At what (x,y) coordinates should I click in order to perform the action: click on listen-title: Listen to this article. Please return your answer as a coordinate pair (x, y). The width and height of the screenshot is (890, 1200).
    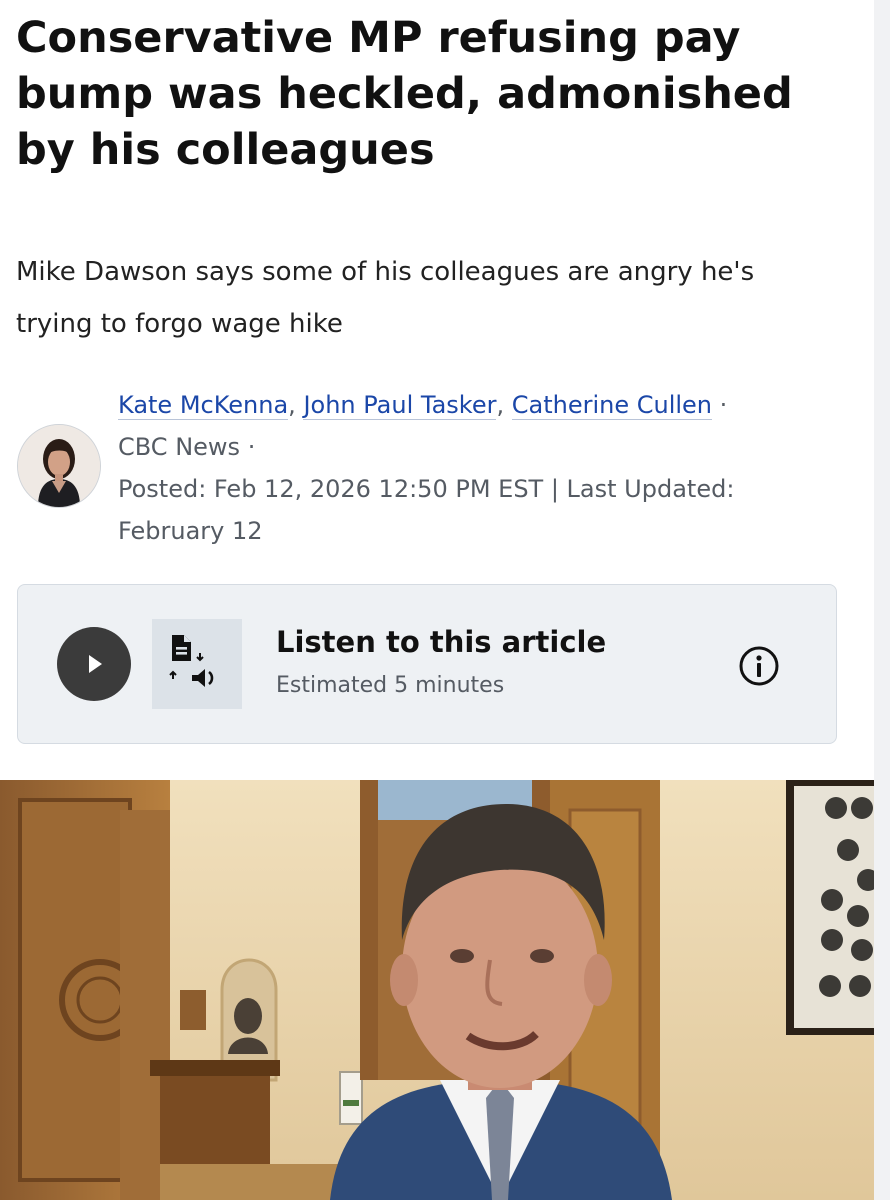
    Looking at the image, I should click on (441, 642).